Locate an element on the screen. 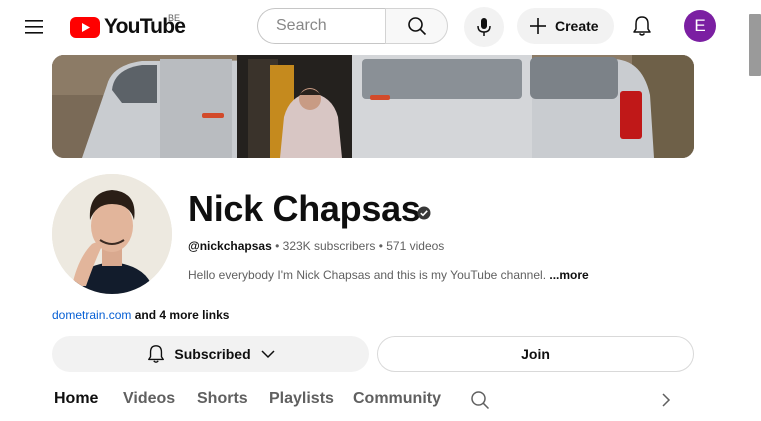 The image size is (761, 421). join-label: Join is located at coordinates (535, 354).